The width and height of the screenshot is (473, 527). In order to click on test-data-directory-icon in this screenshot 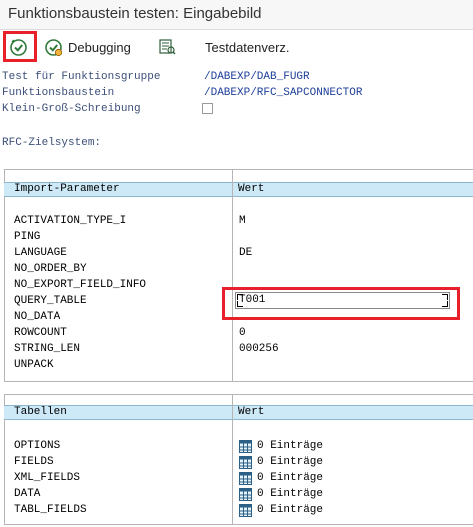, I will do `click(167, 47)`.